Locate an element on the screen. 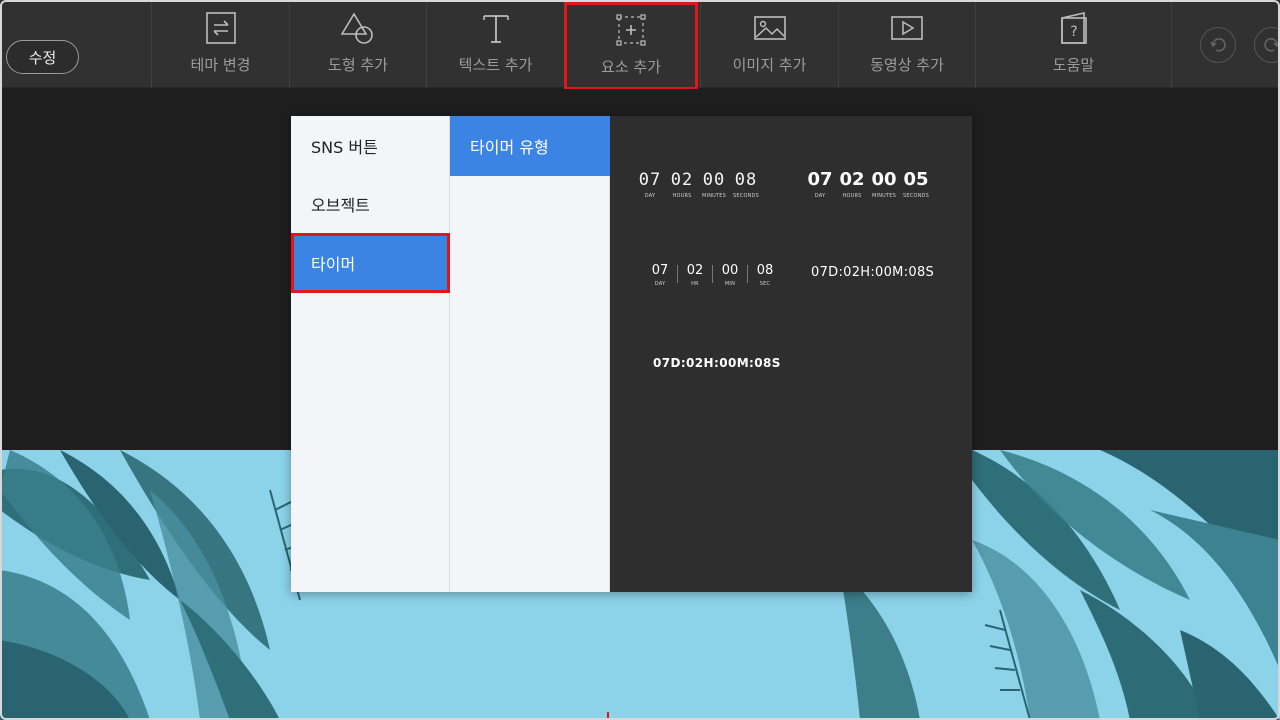 The width and height of the screenshot is (1280, 720). text-icon is located at coordinates (496, 28).